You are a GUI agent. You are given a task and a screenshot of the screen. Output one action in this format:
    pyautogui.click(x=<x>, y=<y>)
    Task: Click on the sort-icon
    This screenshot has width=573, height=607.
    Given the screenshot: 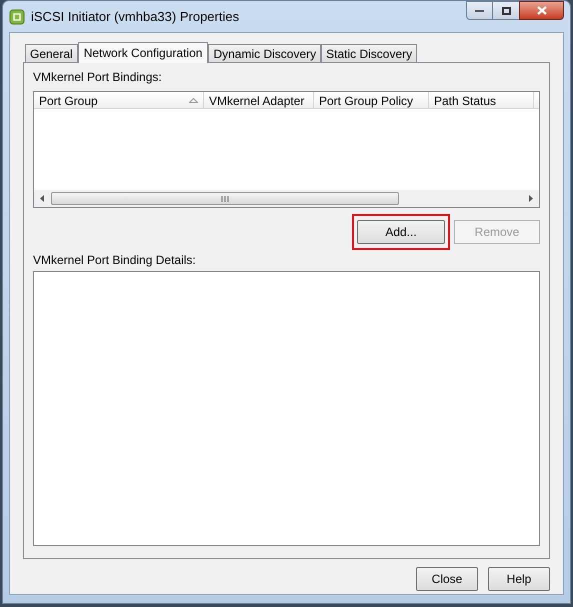 What is the action you would take?
    pyautogui.click(x=193, y=100)
    